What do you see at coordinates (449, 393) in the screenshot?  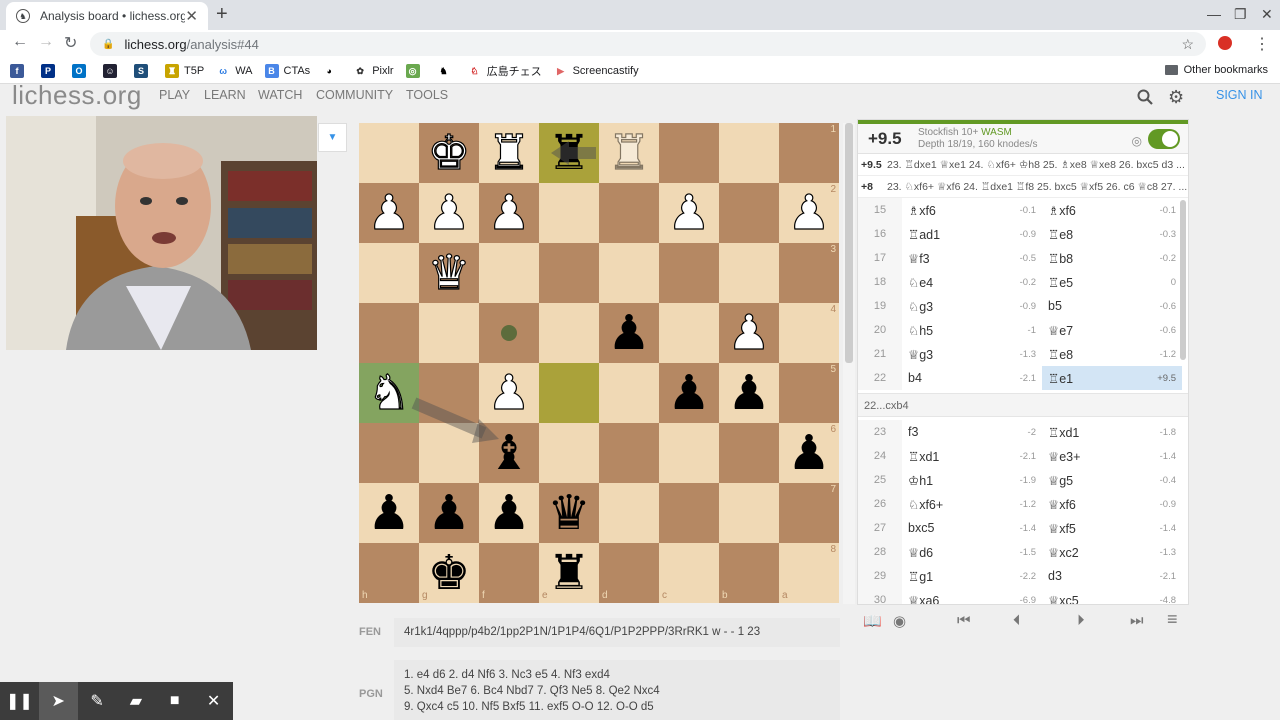 I see `square-g5` at bounding box center [449, 393].